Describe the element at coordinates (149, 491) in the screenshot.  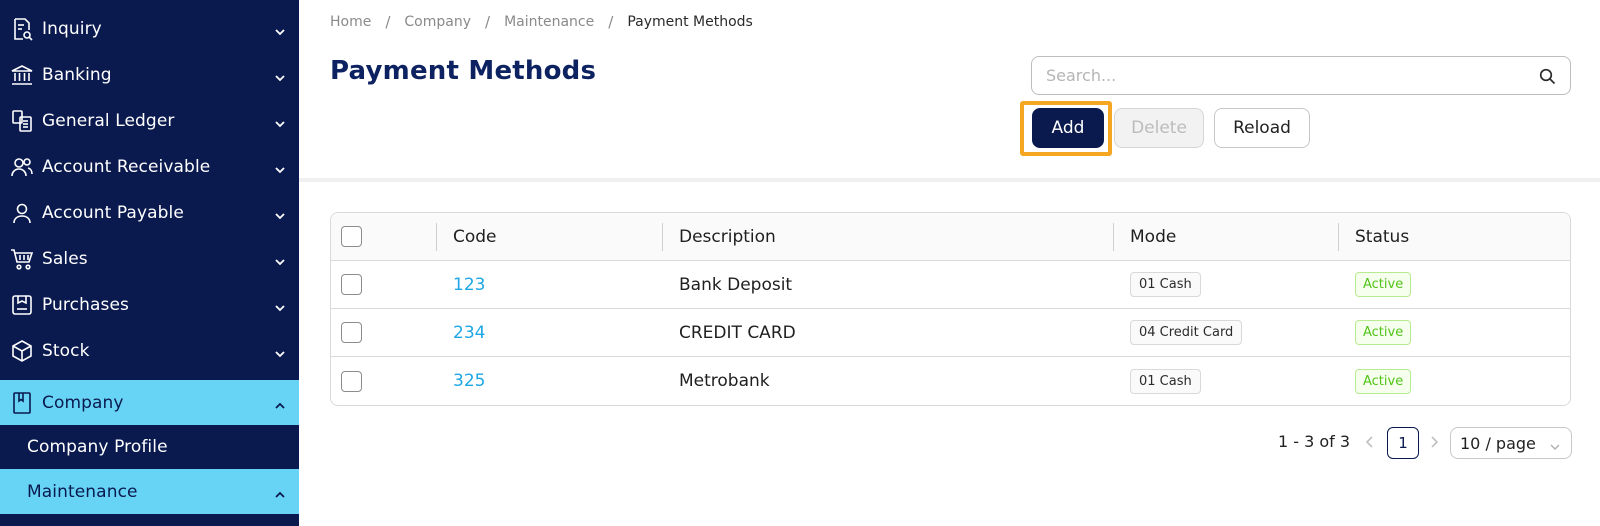
I see `sidebar-subitem-maintenance: Maintenance` at that location.